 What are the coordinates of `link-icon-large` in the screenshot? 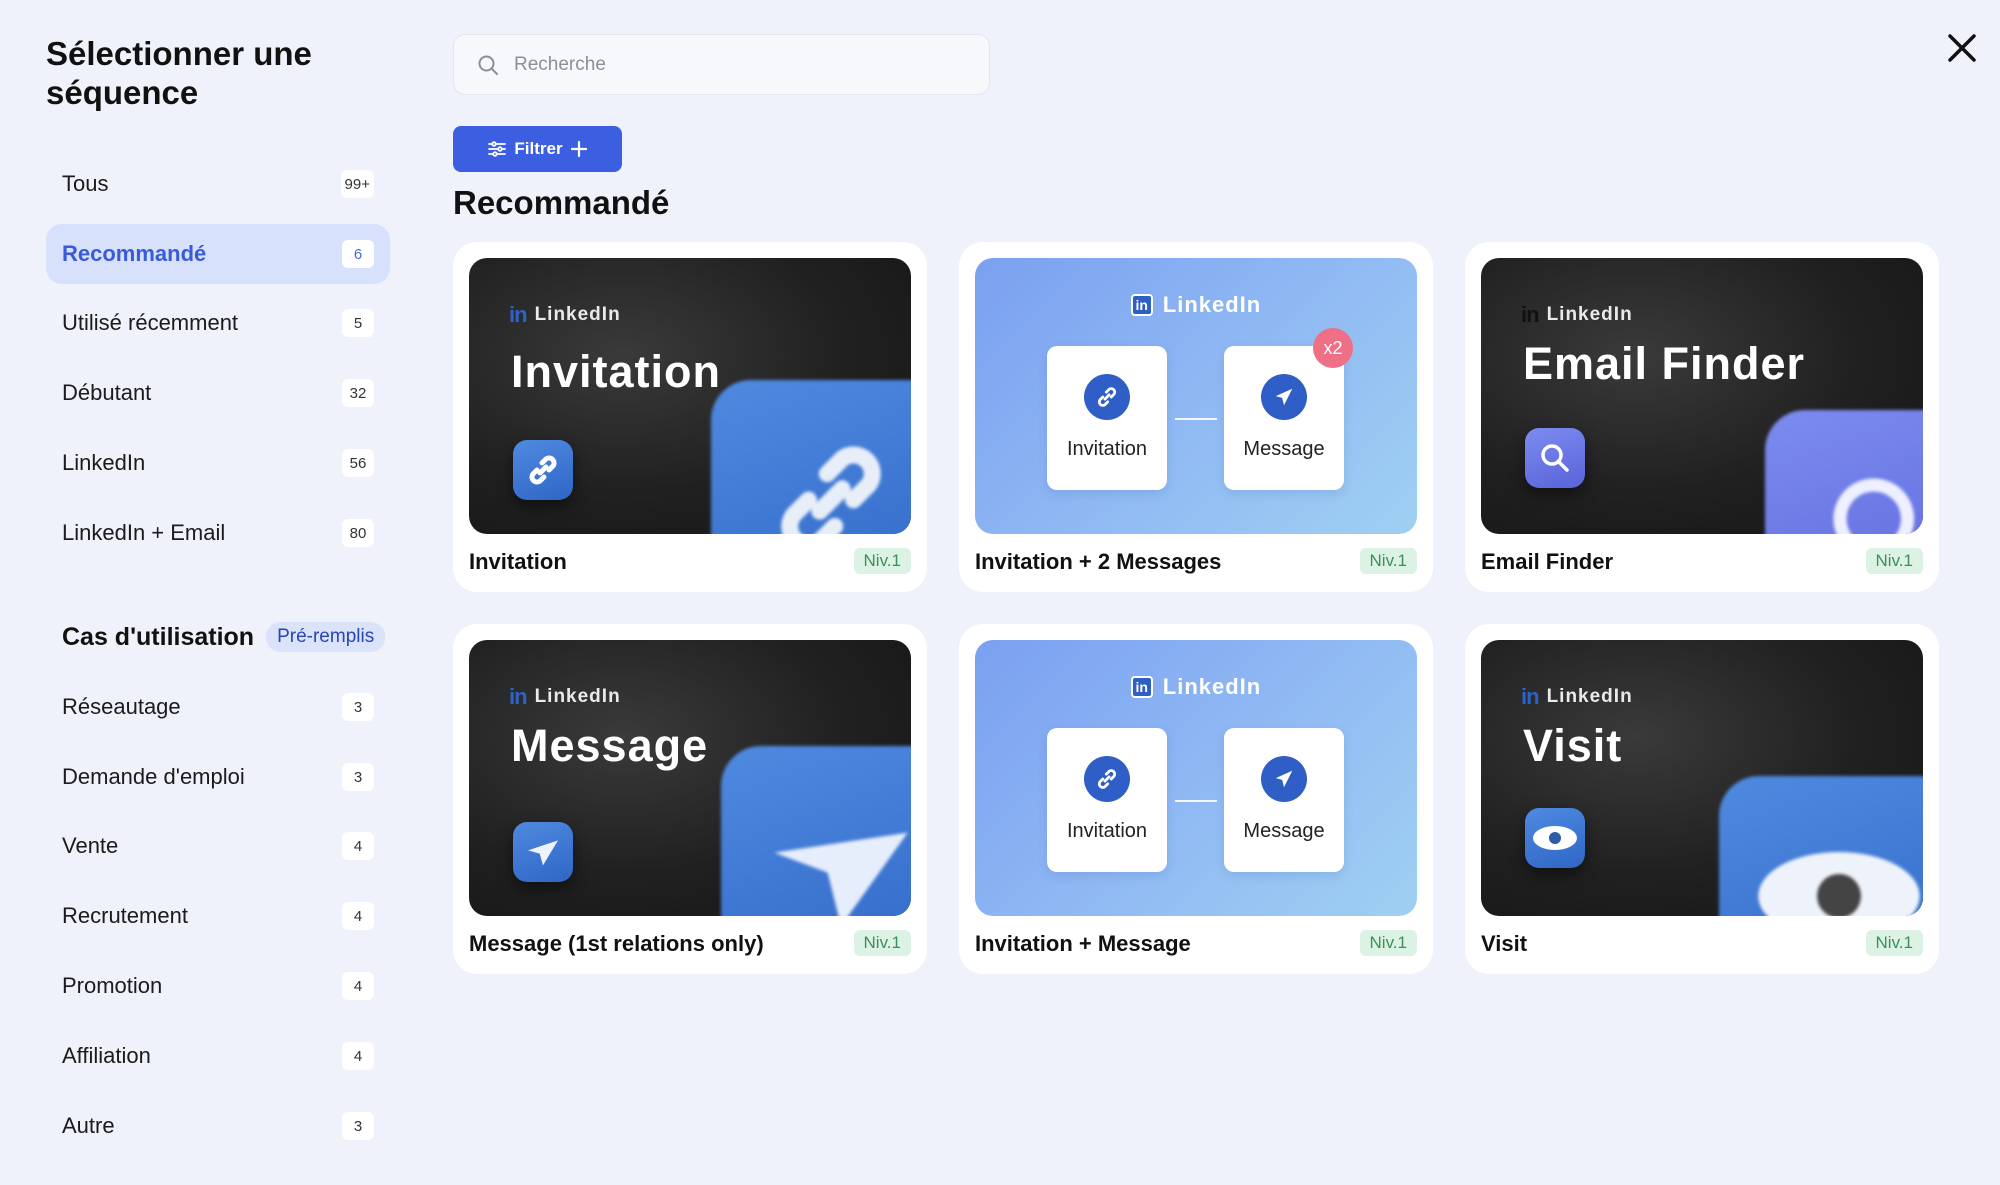 It's located at (811, 457).